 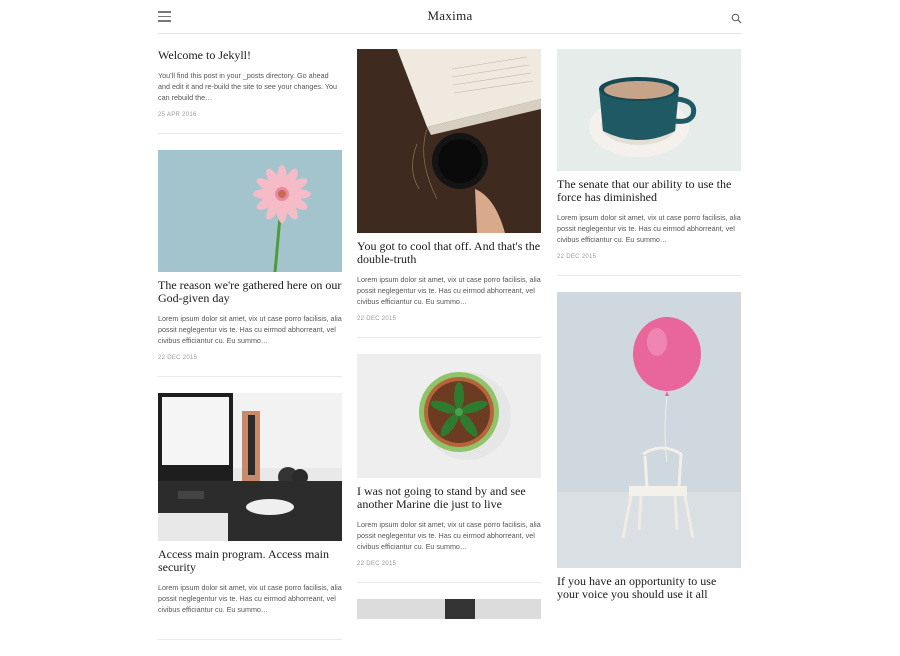 I want to click on search-icon, so click(x=736, y=17).